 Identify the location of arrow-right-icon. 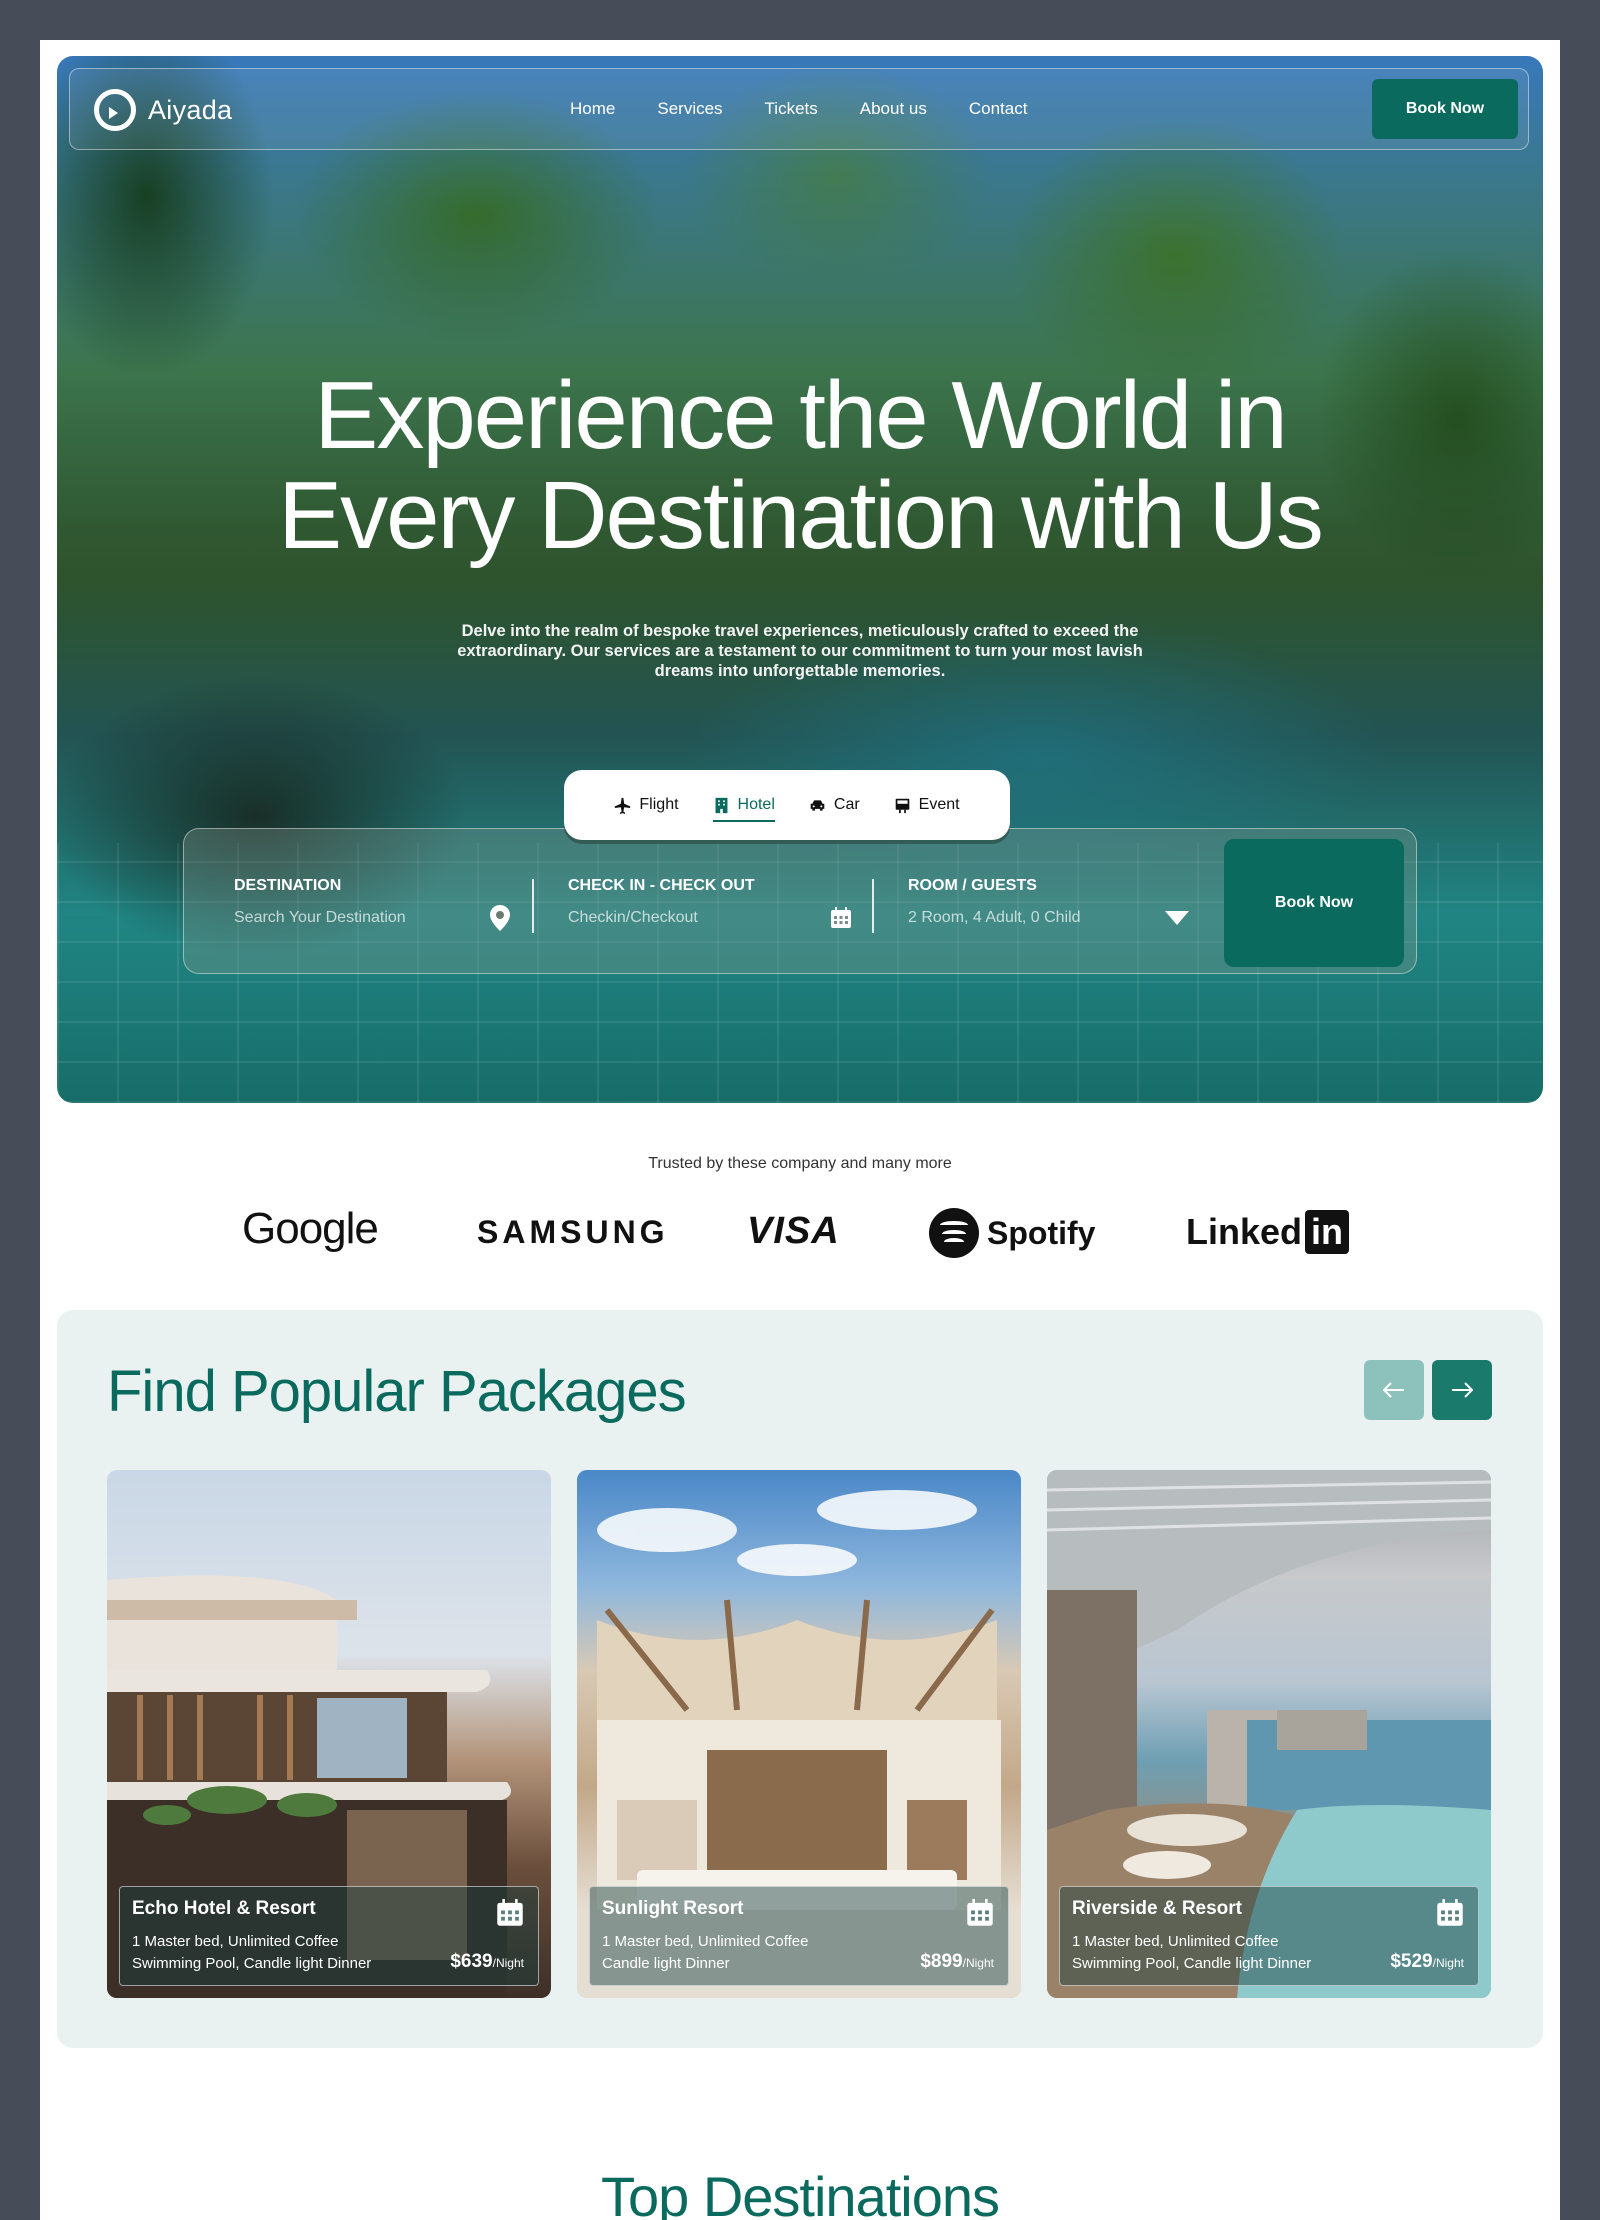
(1462, 1390).